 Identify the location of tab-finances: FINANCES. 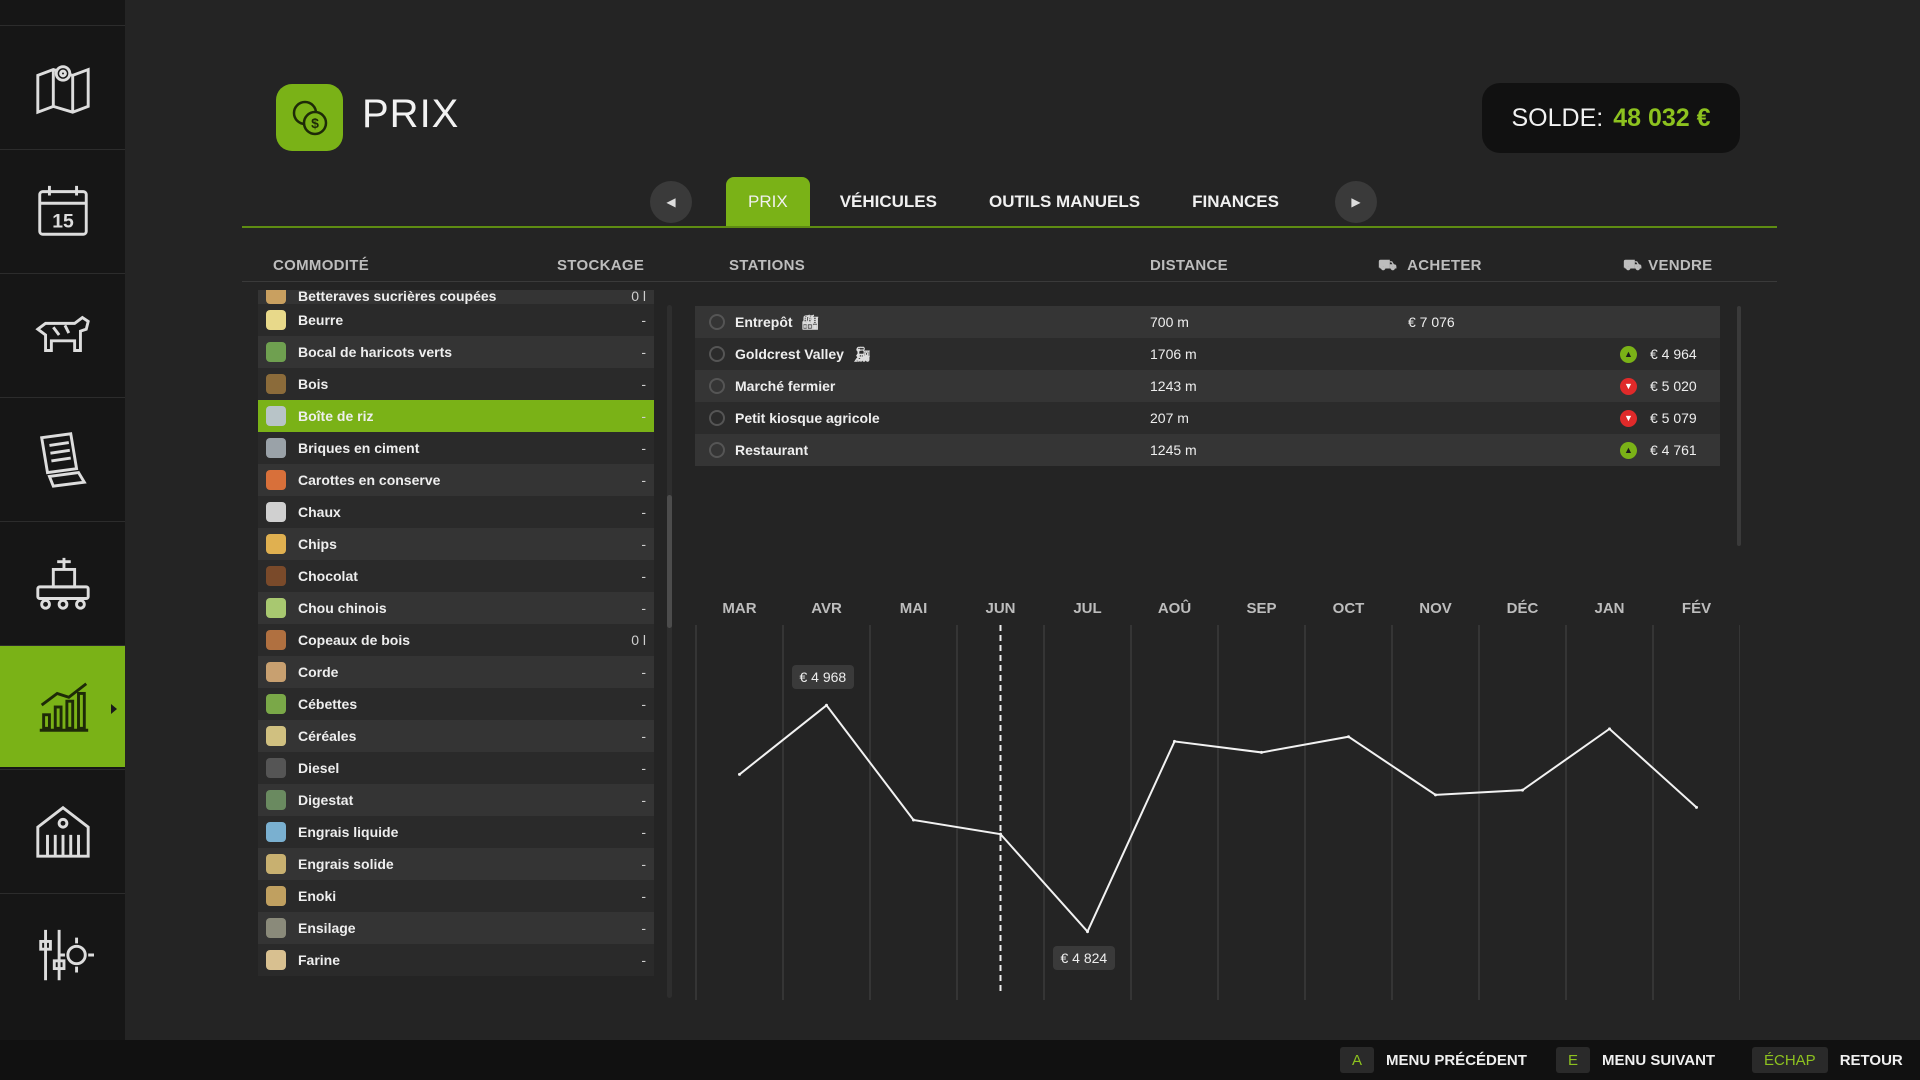
(1235, 202).